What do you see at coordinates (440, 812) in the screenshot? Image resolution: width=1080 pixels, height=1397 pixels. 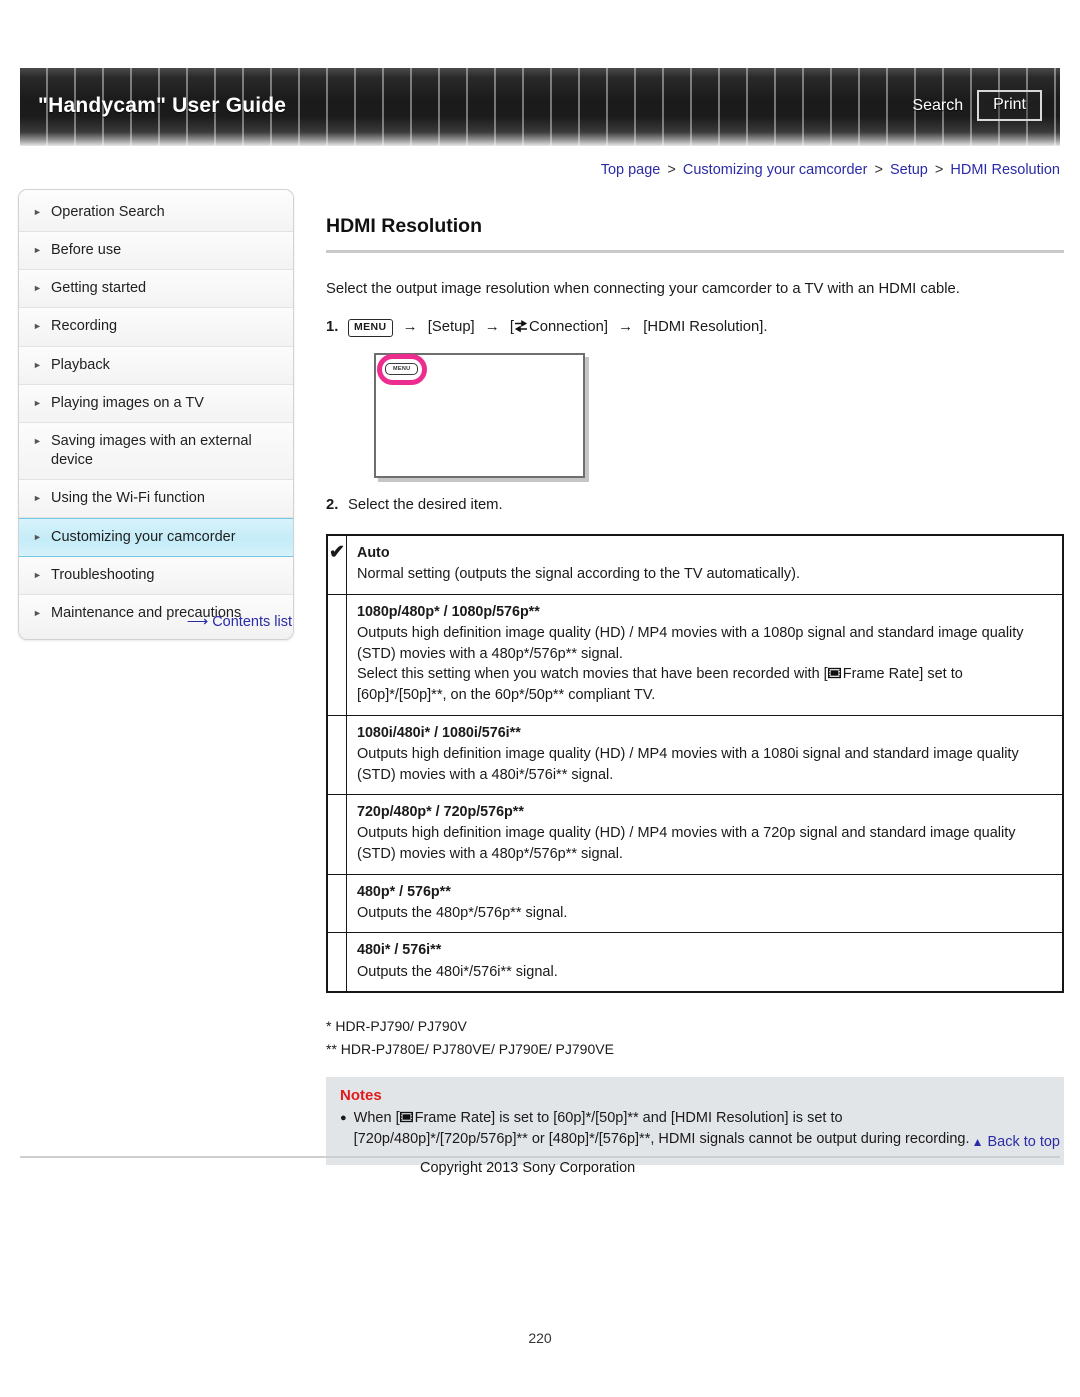 I see `option-name: 720p/480p* / 720p/576p**` at bounding box center [440, 812].